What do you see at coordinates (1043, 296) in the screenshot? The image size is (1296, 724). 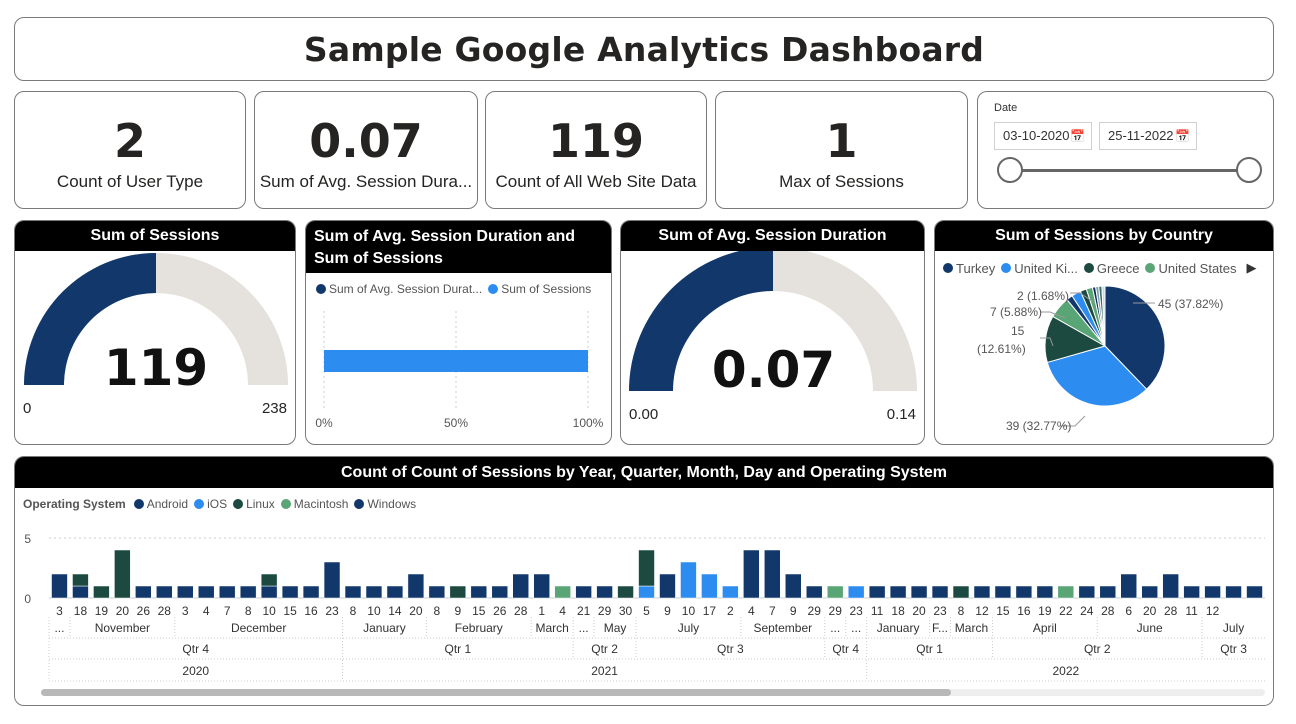 I see `pie-data-label: 2 (1.68%)` at bounding box center [1043, 296].